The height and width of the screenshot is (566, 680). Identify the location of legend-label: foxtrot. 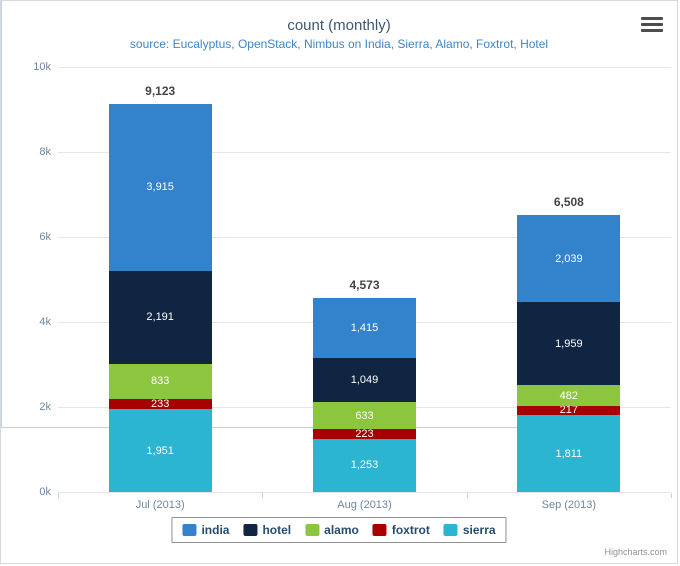
(410, 530).